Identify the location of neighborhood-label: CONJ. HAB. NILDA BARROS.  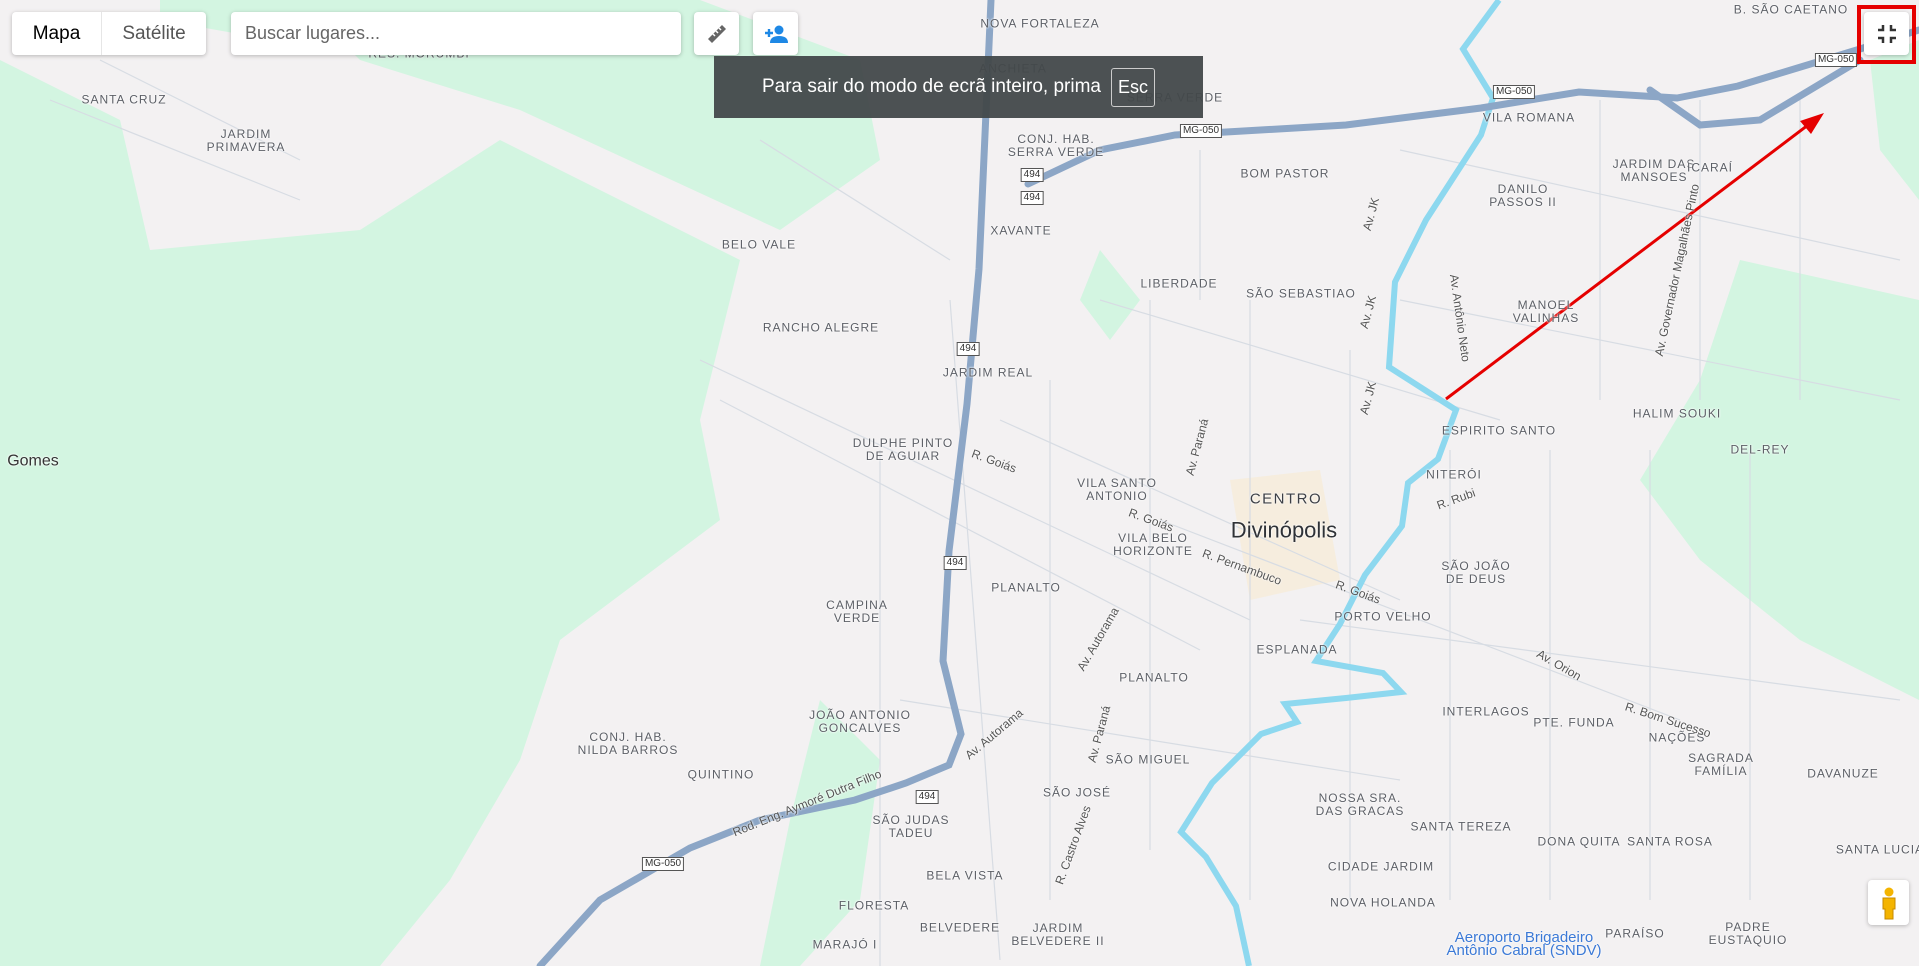
(628, 743).